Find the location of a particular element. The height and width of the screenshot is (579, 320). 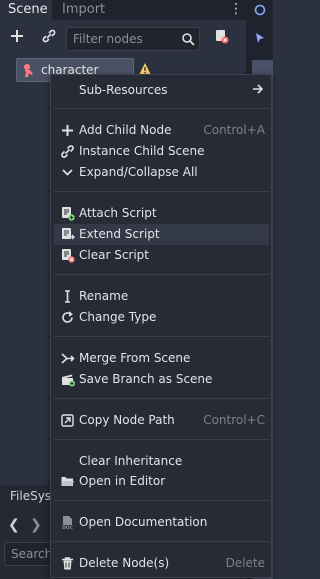

menu-item-extend-script: Extend Script is located at coordinates (161, 234).